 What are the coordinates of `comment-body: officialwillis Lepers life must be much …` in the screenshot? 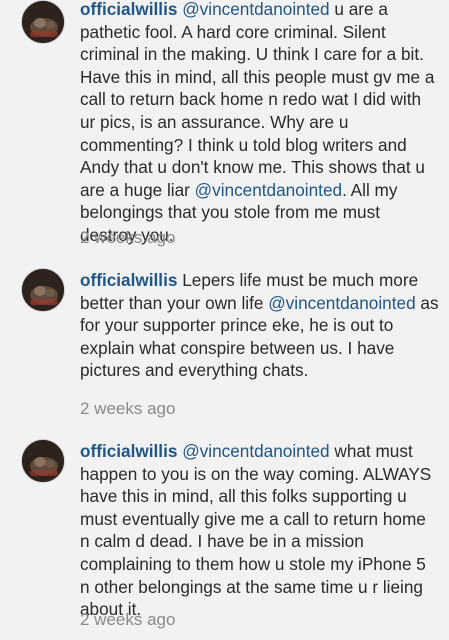 It's located at (260, 325).